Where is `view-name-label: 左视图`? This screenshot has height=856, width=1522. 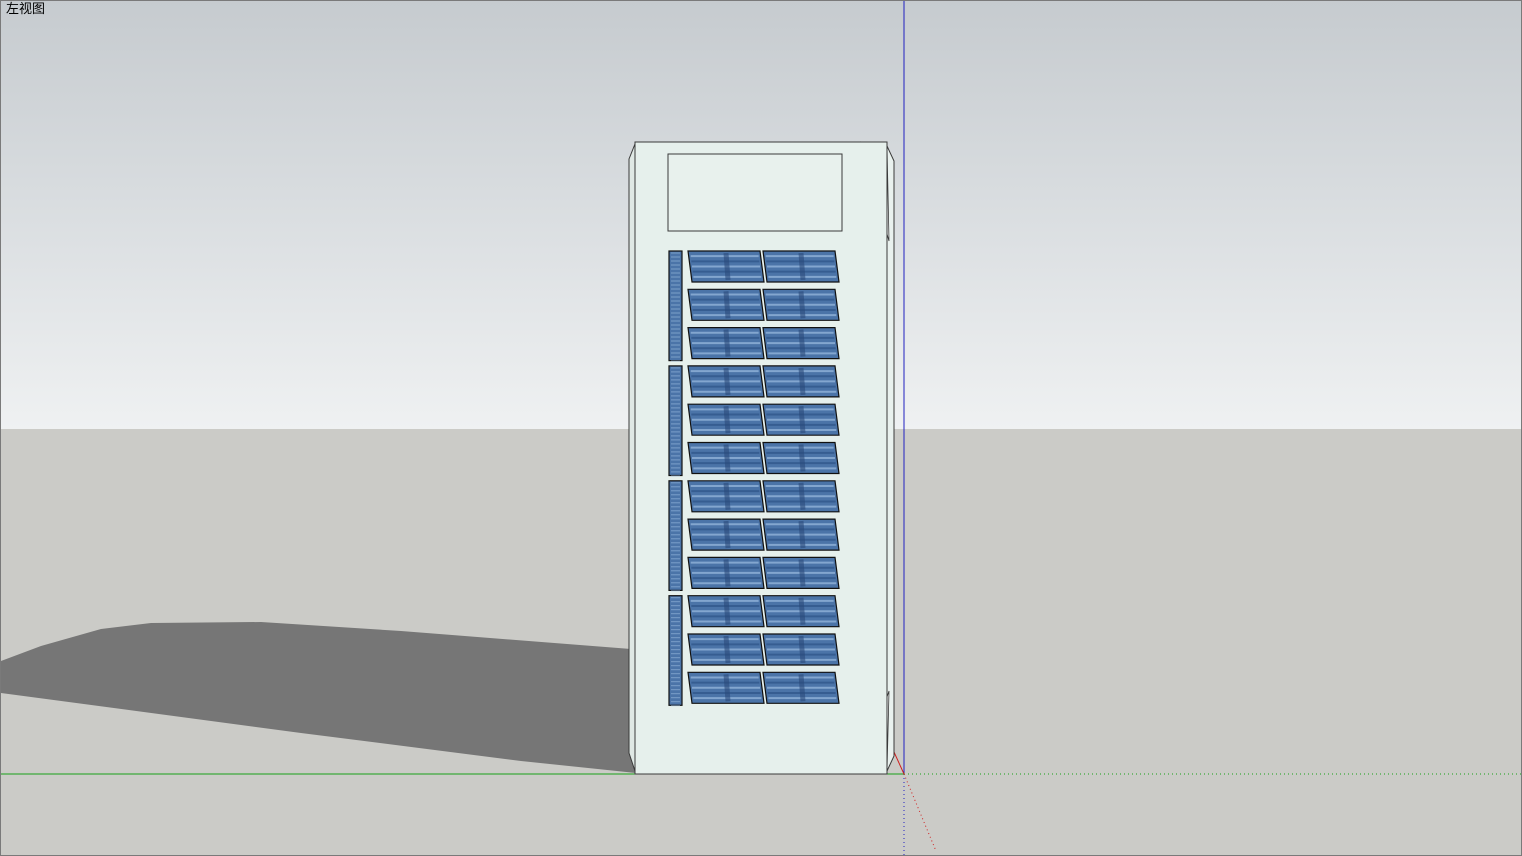
view-name-label: 左视图 is located at coordinates (26, 9).